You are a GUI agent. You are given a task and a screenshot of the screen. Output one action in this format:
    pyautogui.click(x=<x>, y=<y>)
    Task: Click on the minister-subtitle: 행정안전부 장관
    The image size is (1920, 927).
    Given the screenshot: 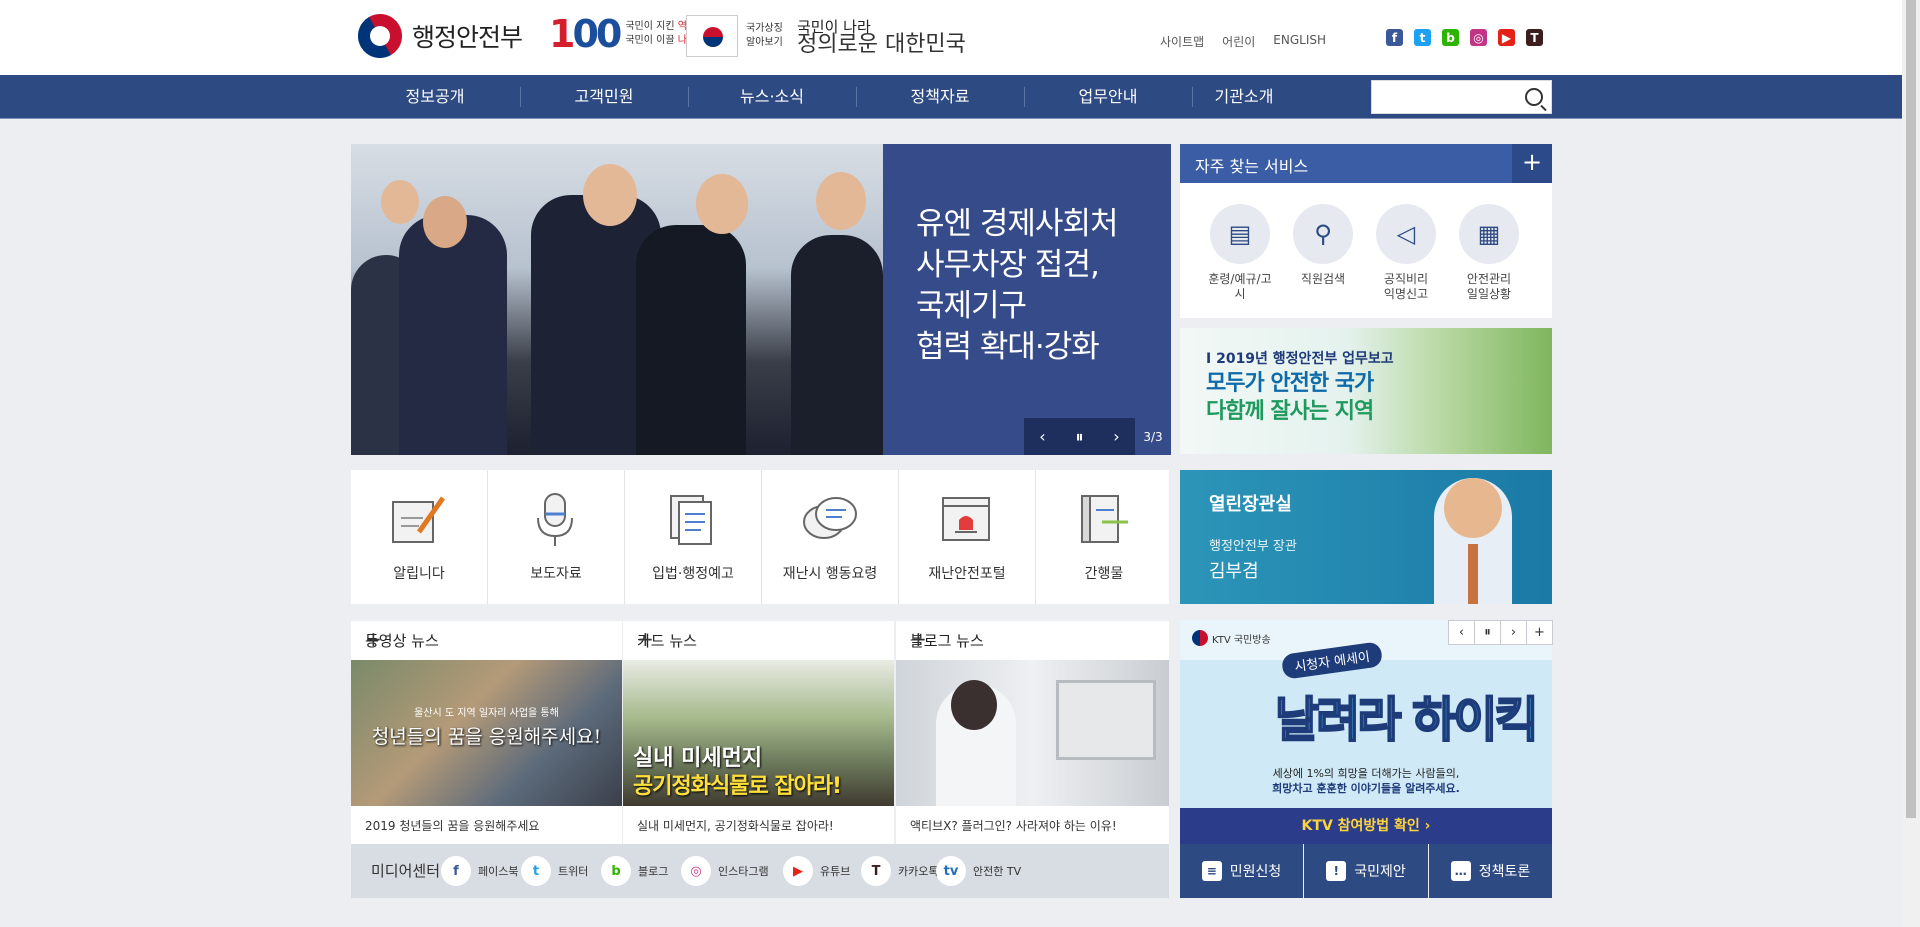 What is the action you would take?
    pyautogui.click(x=1253, y=546)
    